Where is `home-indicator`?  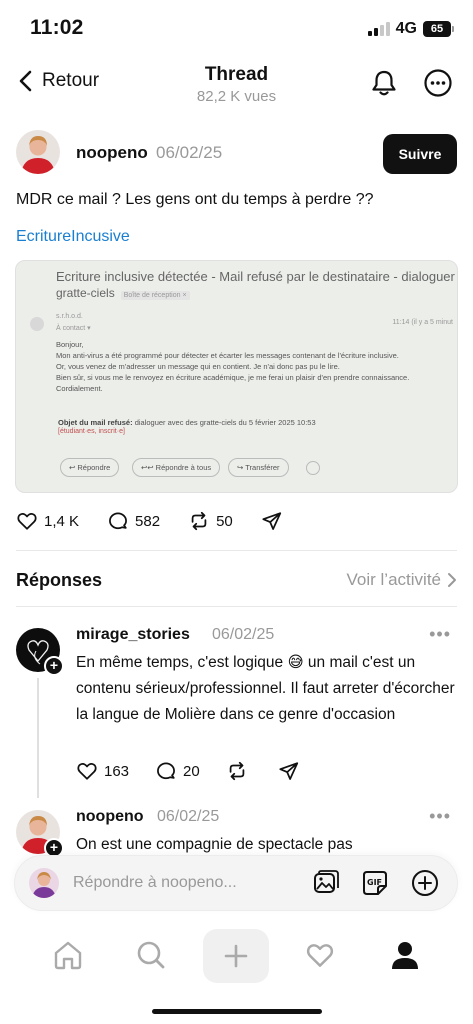
home-indicator is located at coordinates (237, 1011).